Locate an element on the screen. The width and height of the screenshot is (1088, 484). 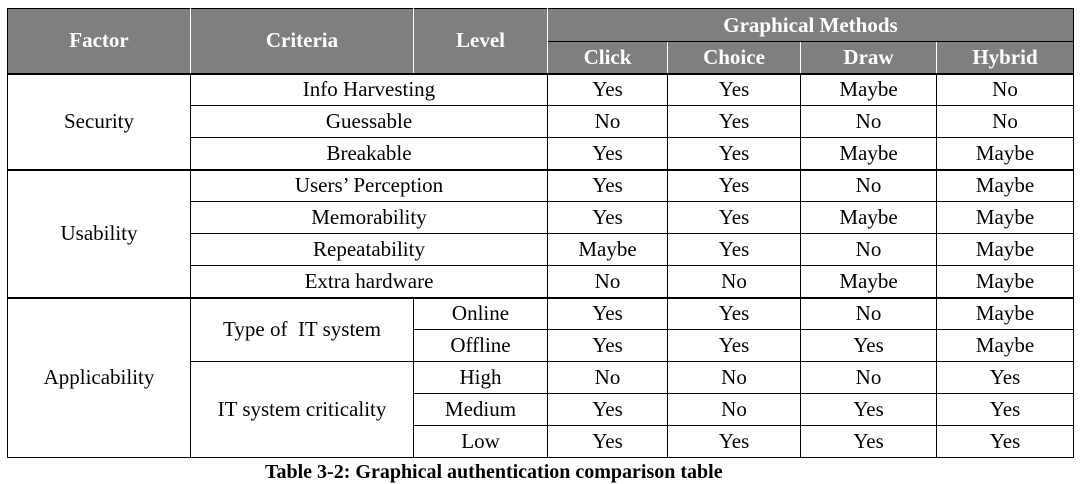
criteria-cell: Type of IT system is located at coordinates (302, 329).